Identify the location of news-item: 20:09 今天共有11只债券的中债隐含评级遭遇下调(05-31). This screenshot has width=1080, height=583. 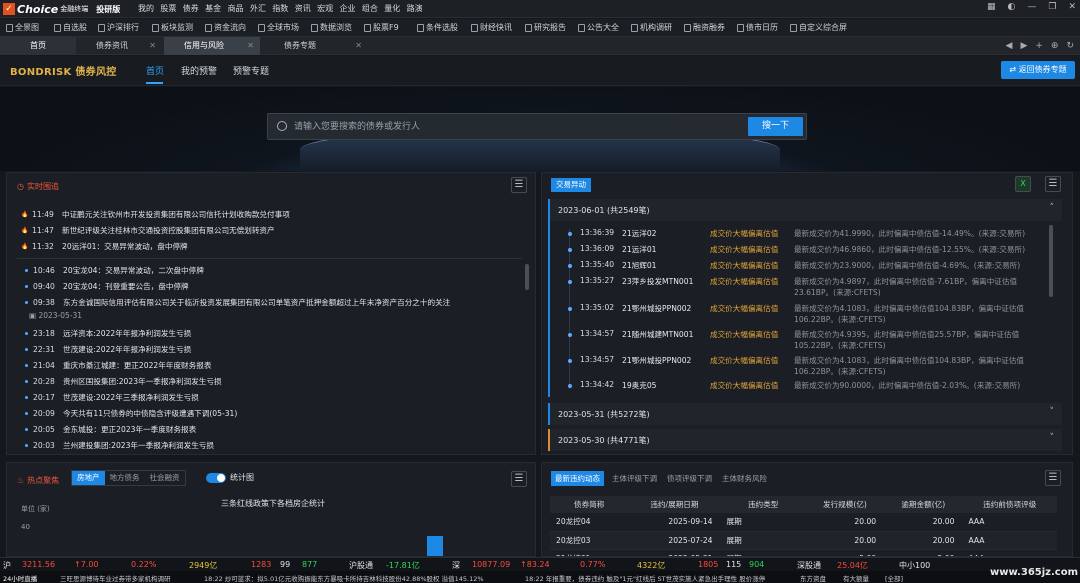
(131, 413).